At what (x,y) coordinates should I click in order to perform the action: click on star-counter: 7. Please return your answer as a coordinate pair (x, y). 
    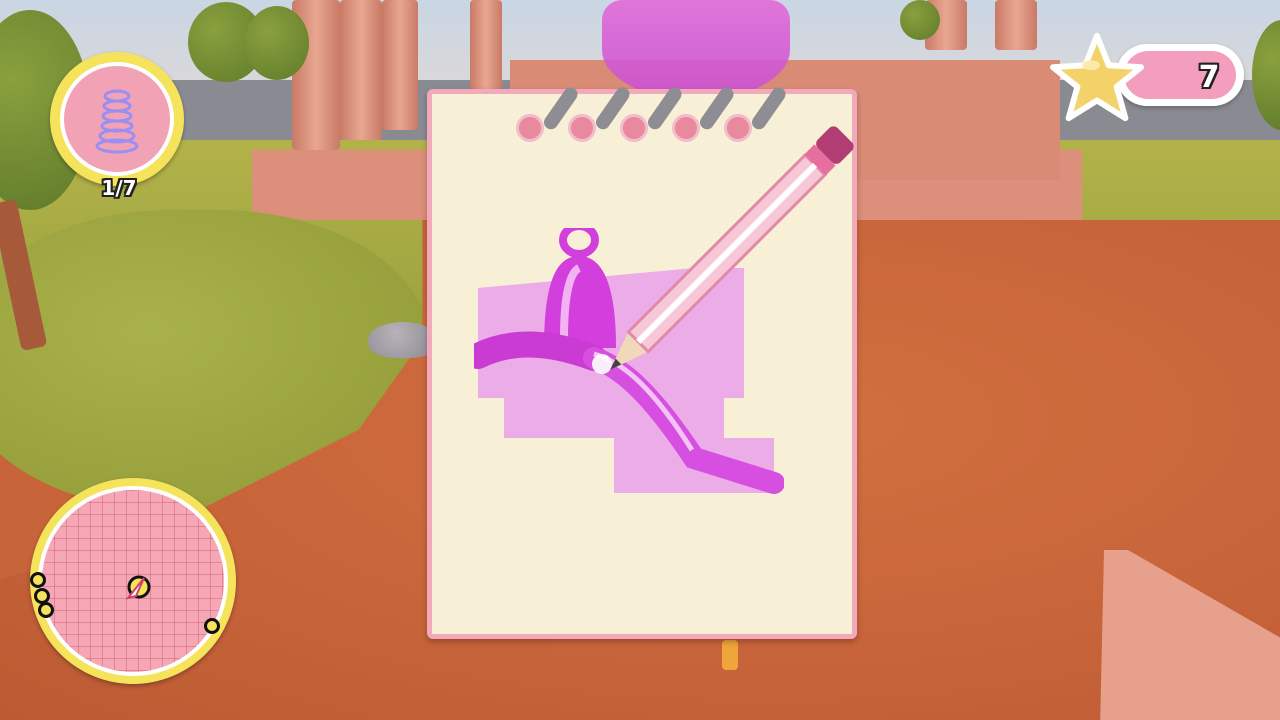
    Looking at the image, I should click on (1148, 80).